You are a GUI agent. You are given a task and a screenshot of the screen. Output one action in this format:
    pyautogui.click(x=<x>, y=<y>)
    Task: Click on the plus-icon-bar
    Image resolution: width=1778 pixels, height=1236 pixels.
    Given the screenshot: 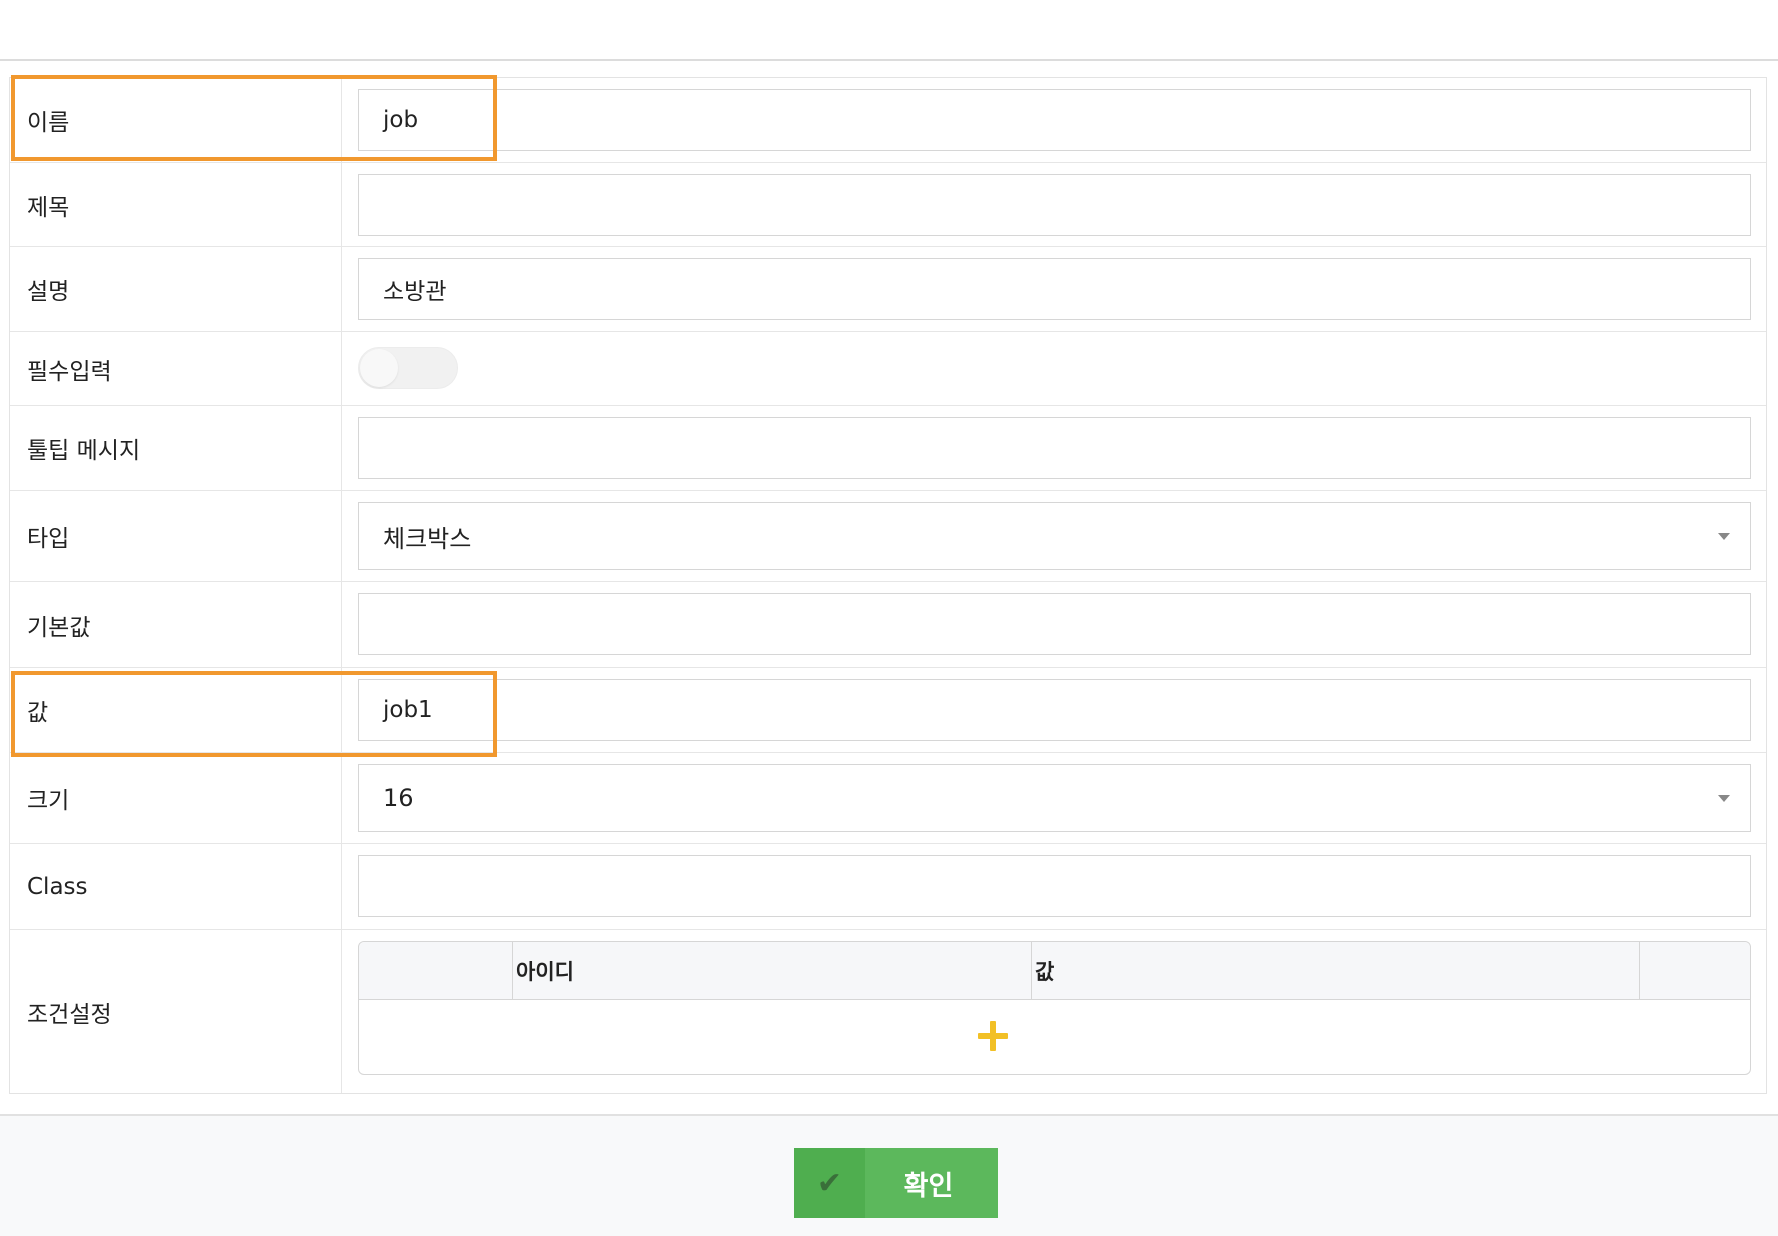 What is the action you would take?
    pyautogui.click(x=993, y=1036)
    